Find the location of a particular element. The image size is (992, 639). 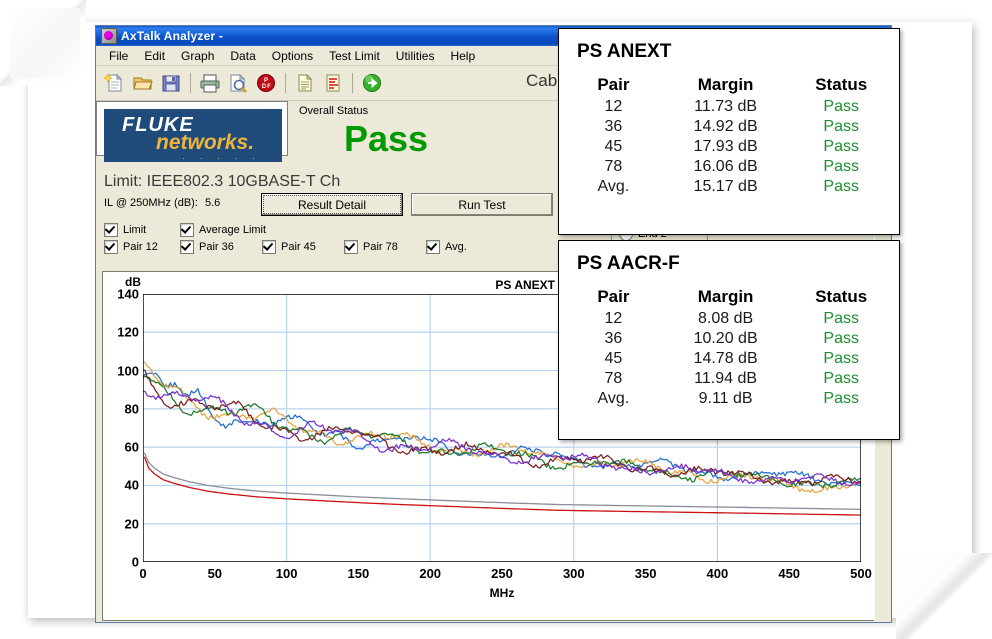

checkbox-avg: Avg. is located at coordinates (446, 247).